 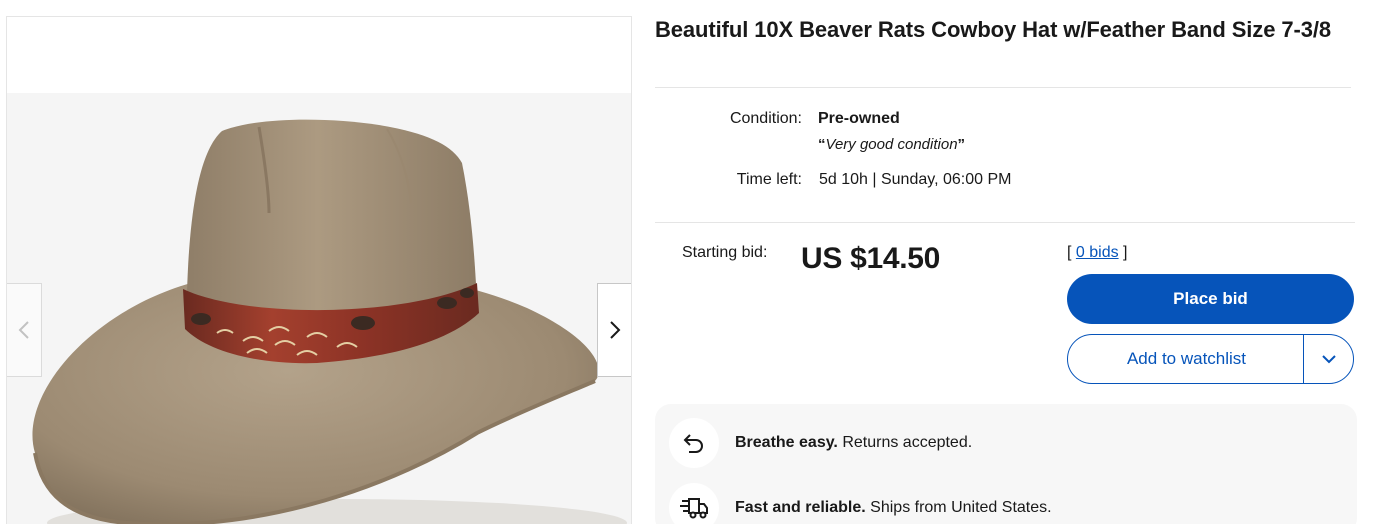 What do you see at coordinates (769, 179) in the screenshot?
I see `time-left-label: Time left:` at bounding box center [769, 179].